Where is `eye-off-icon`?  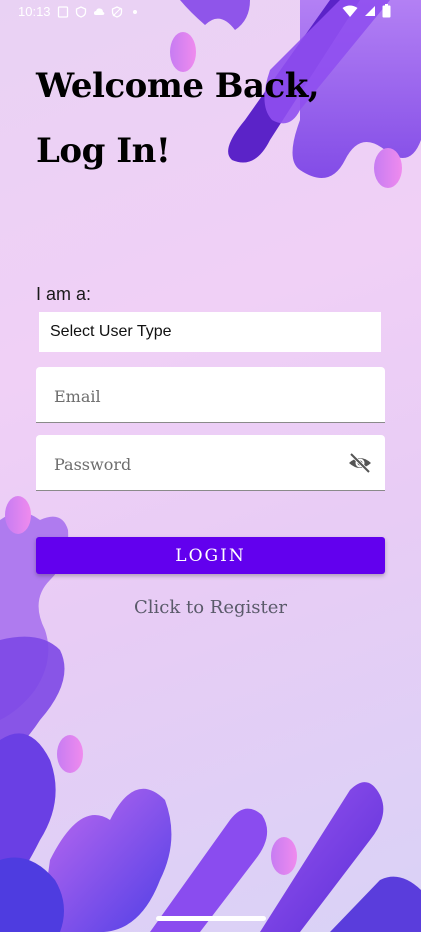
eye-off-icon is located at coordinates (360, 463).